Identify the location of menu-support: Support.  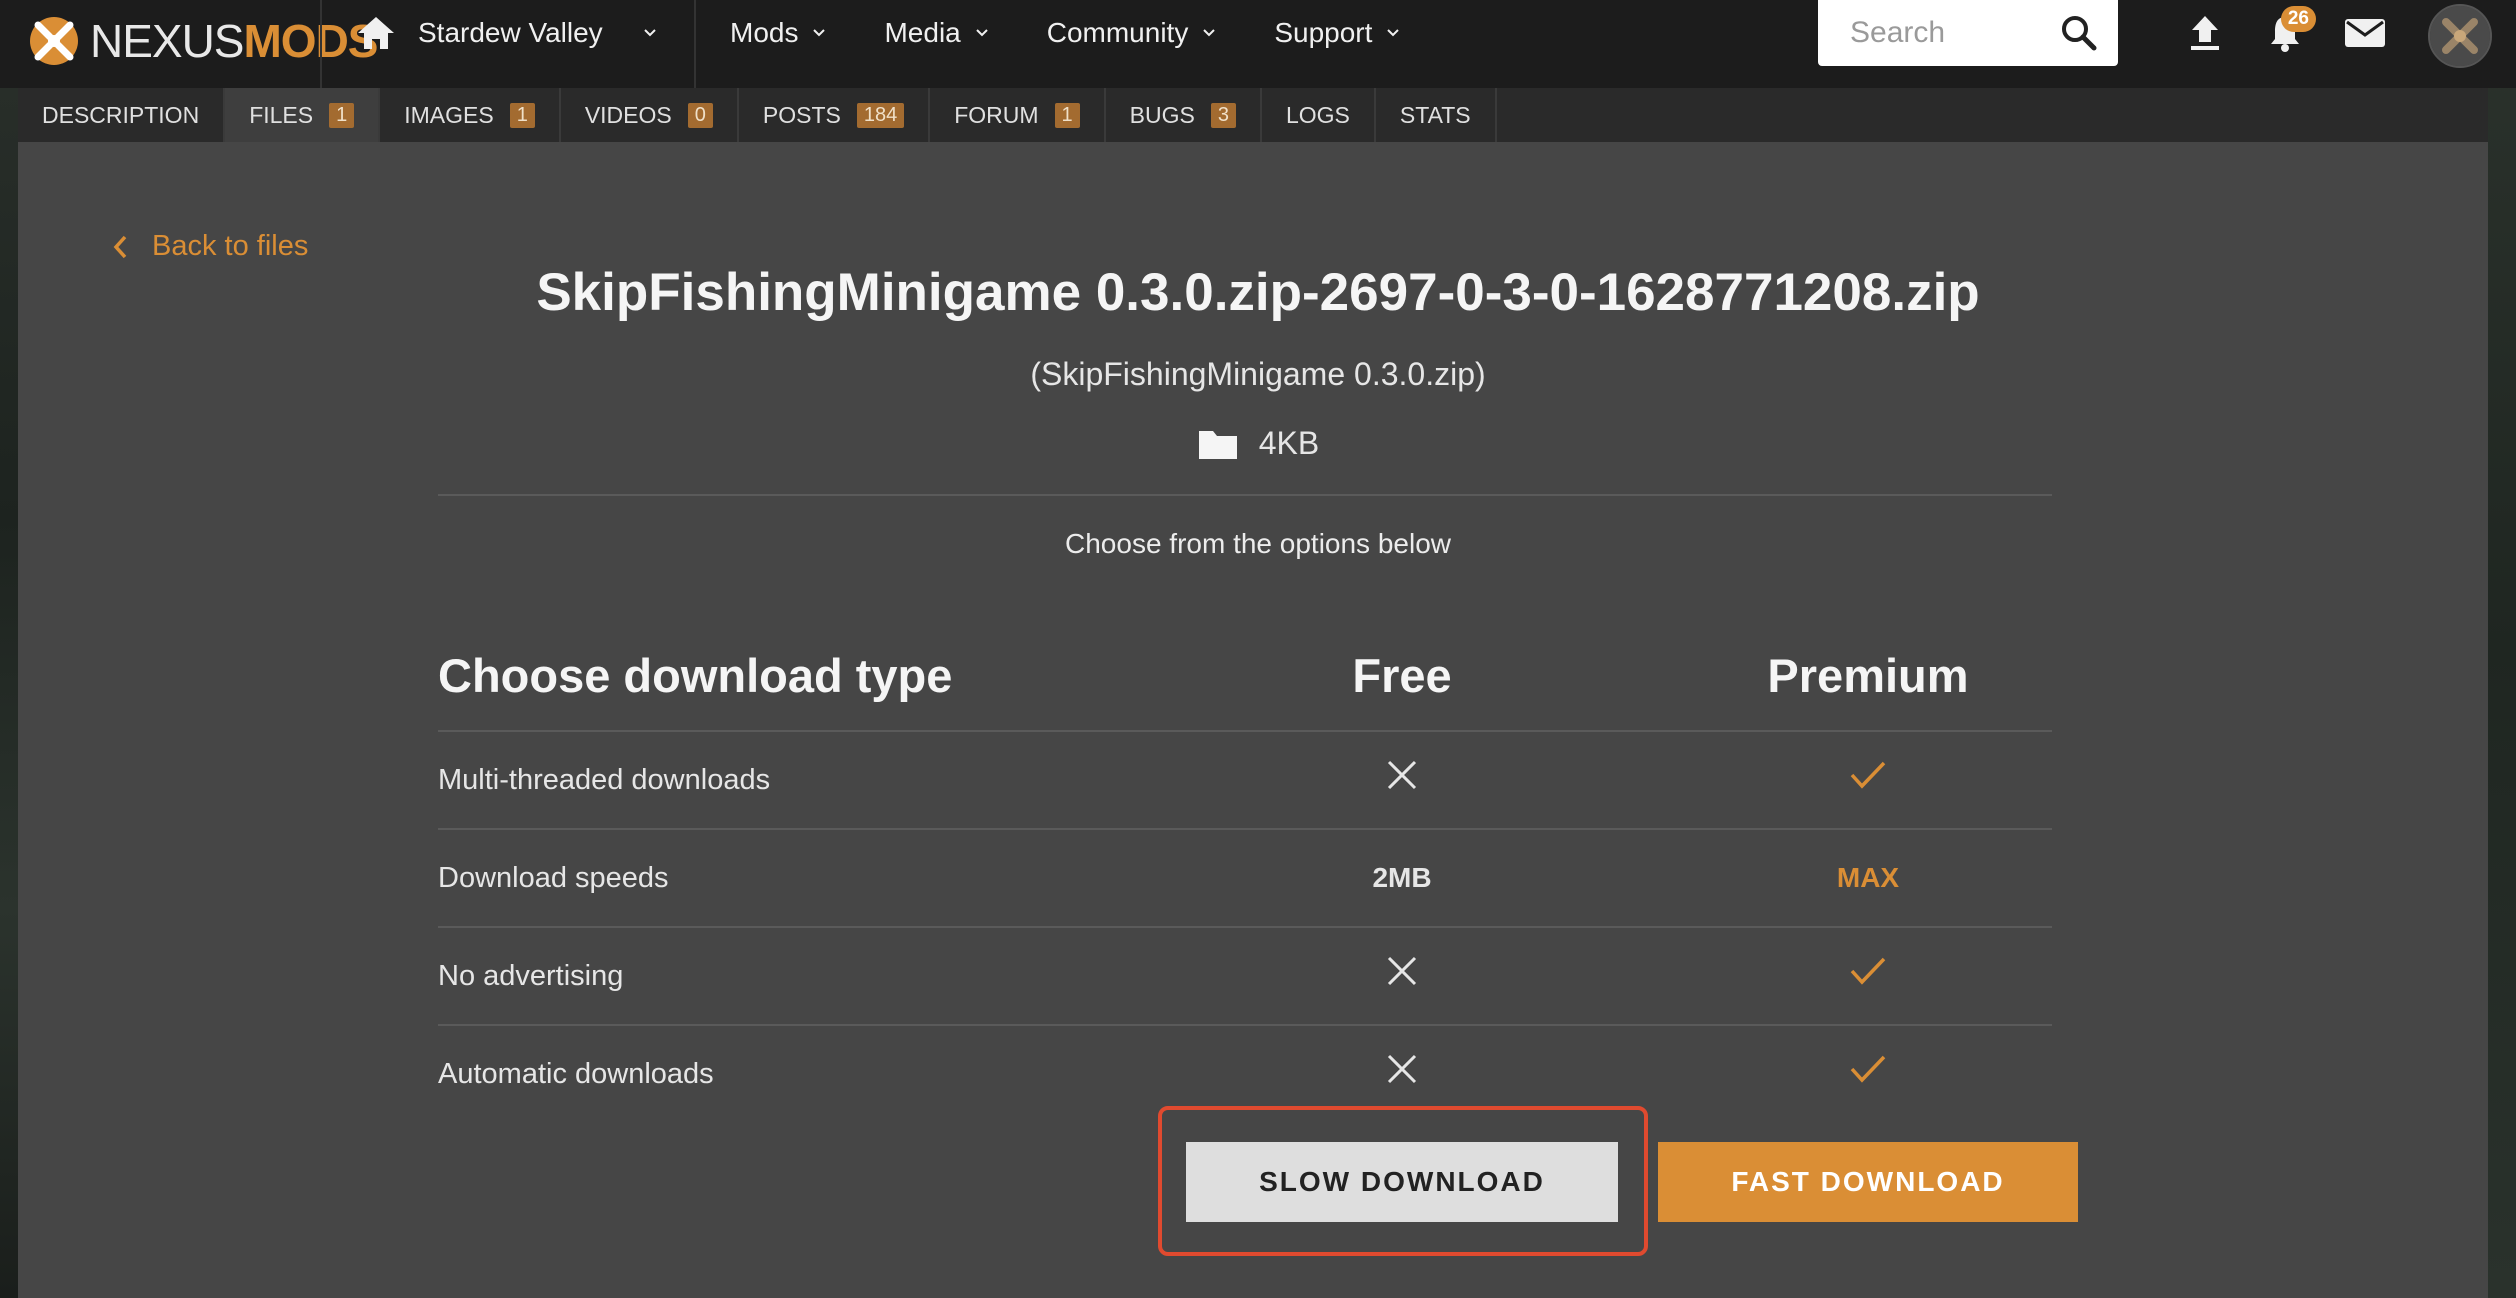
(1337, 33).